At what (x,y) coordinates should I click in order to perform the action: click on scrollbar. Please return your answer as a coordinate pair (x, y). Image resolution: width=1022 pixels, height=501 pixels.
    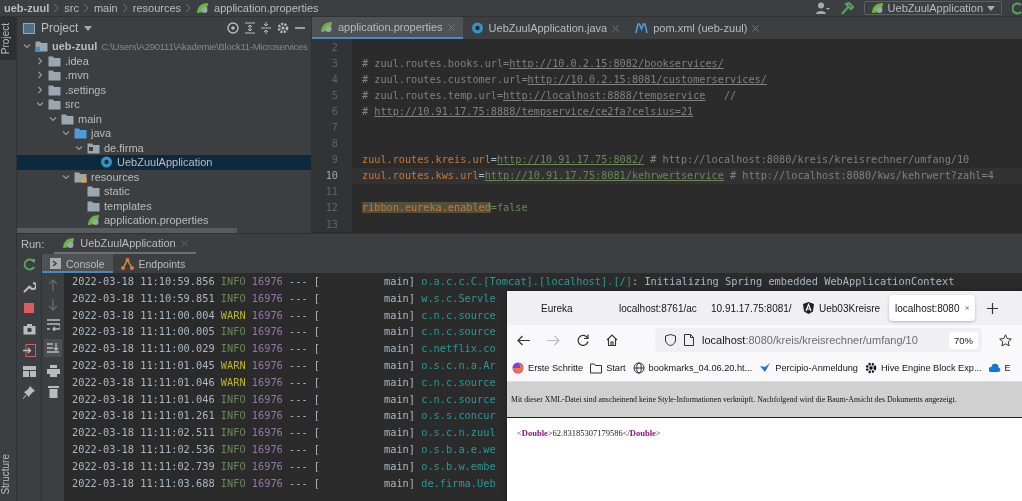
    Looking at the image, I should click on (127, 230).